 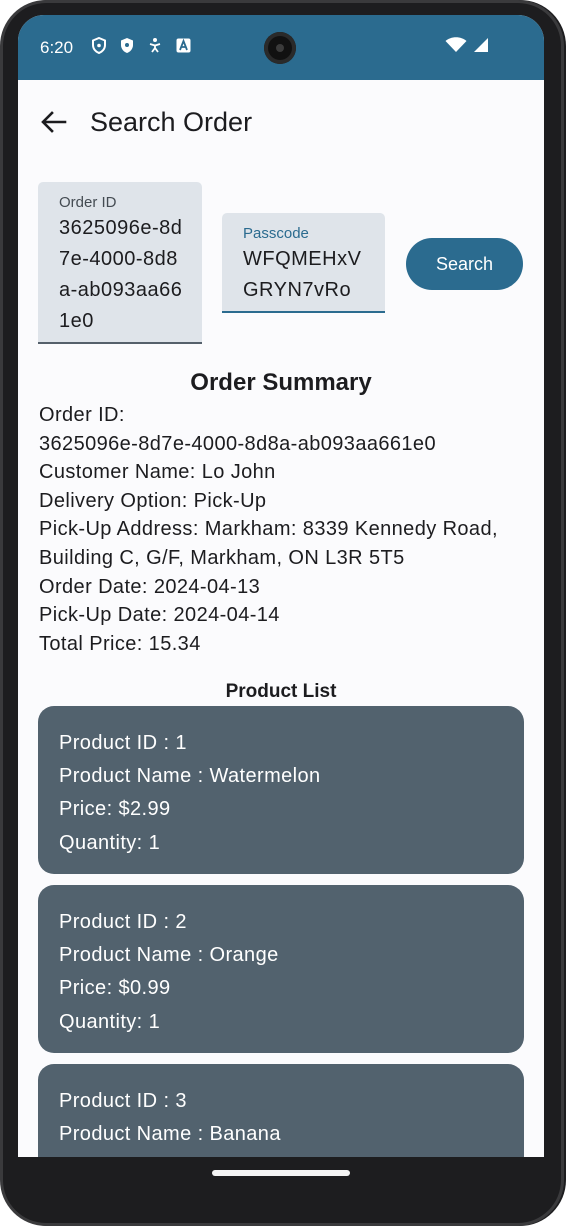 I want to click on passcode-input: WFQMEHxVGRYN7vRo, so click(x=308, y=275).